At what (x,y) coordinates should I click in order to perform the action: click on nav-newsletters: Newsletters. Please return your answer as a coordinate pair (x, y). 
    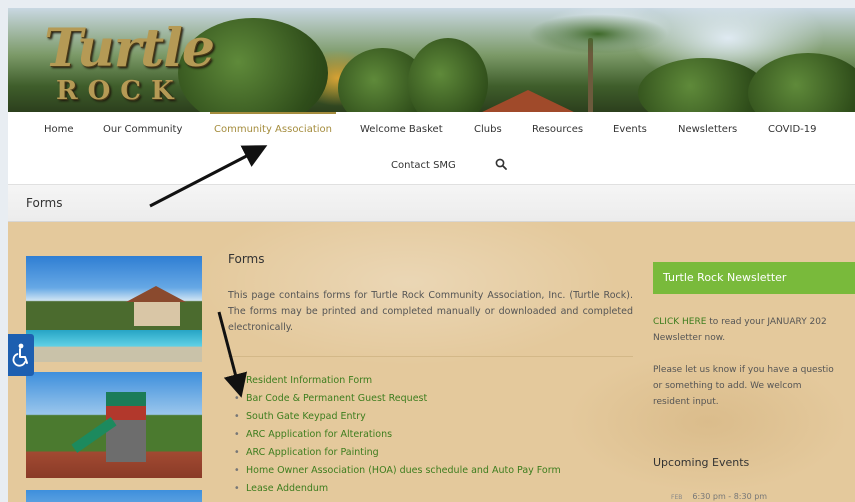
    Looking at the image, I should click on (707, 129).